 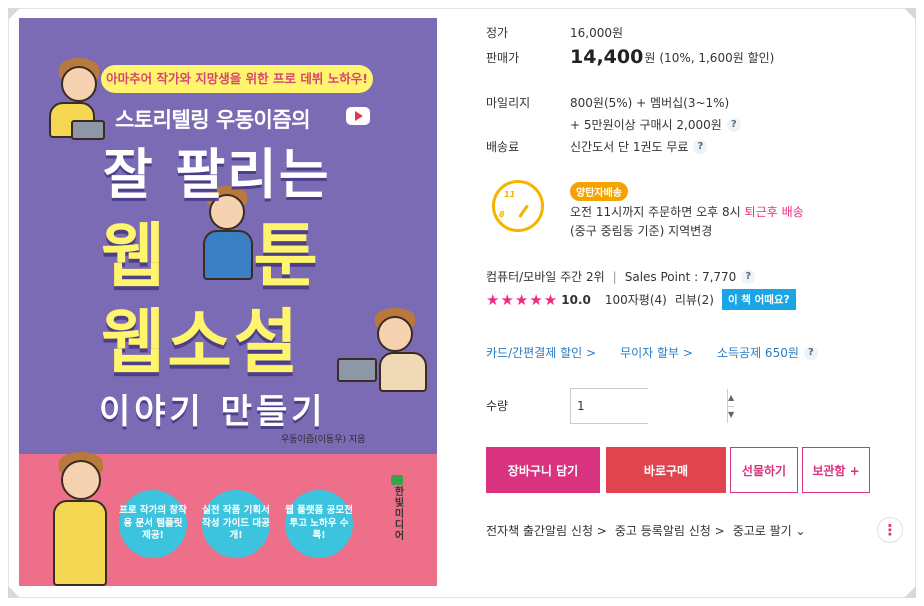 What do you see at coordinates (541, 352) in the screenshot?
I see `card-discount-link: 카드/간편결제 할인 >` at bounding box center [541, 352].